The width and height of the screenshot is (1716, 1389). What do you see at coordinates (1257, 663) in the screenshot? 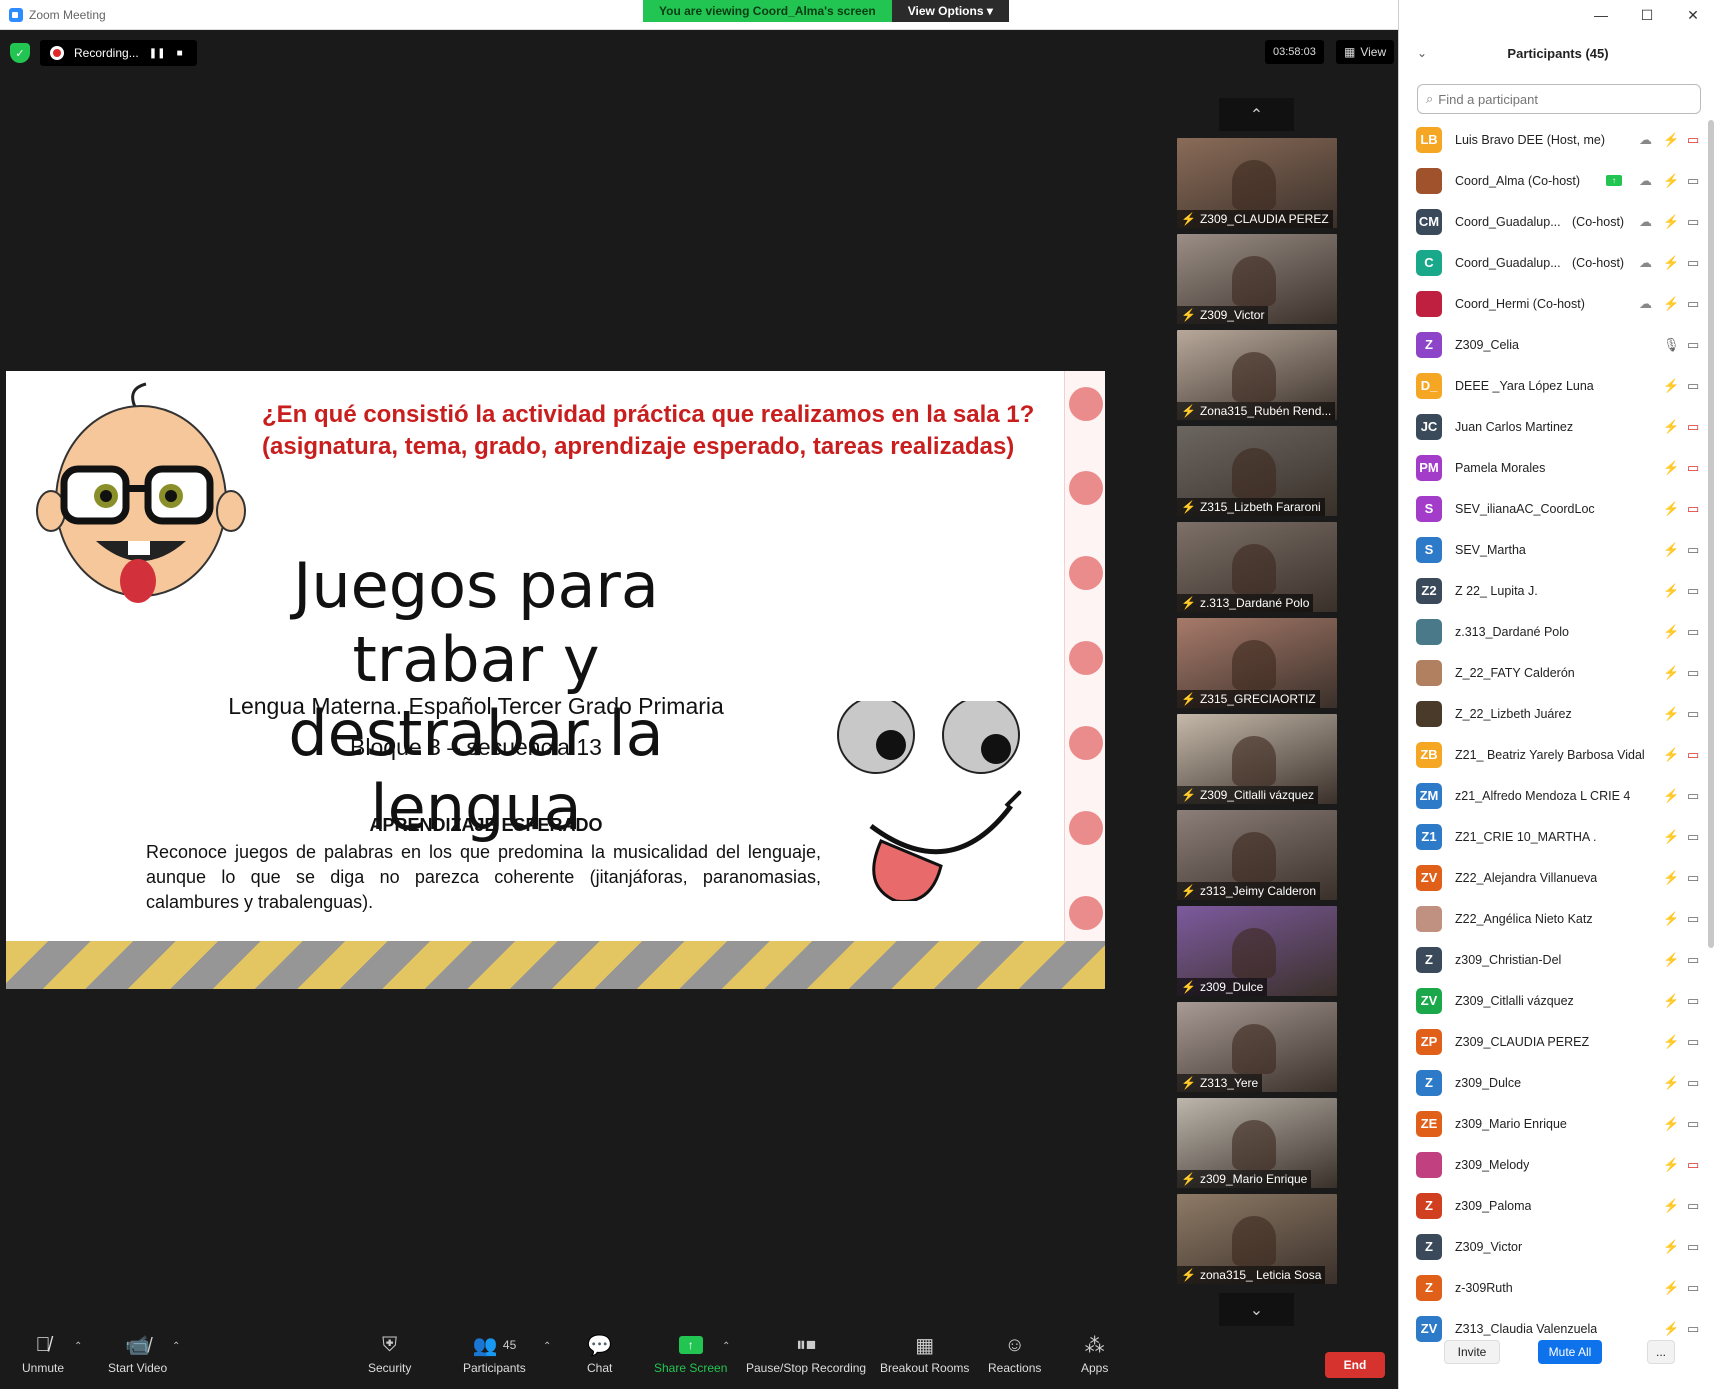
I see `video-tile: ⚡ Z315_GRECIAORTIZ` at bounding box center [1257, 663].